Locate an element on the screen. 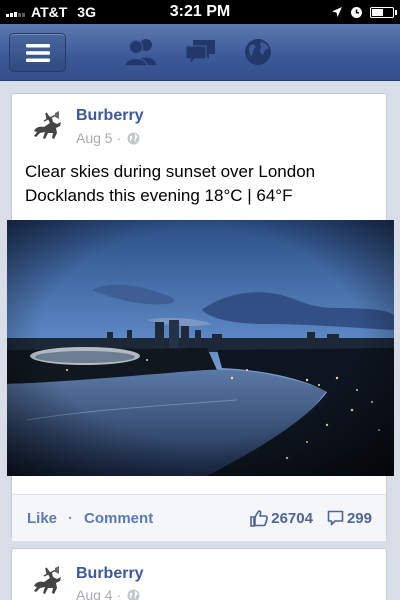 This screenshot has width=400, height=600. comments-count-group: 299 is located at coordinates (349, 518).